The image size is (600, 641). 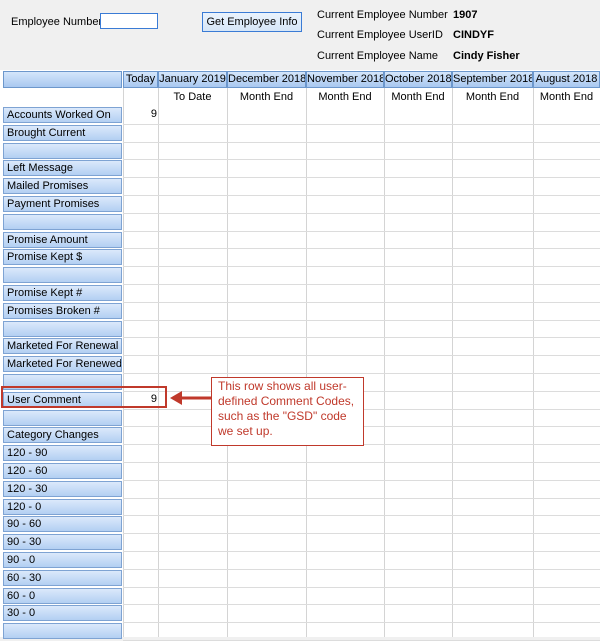 I want to click on current-name-label: Current Employee Name, so click(x=378, y=56).